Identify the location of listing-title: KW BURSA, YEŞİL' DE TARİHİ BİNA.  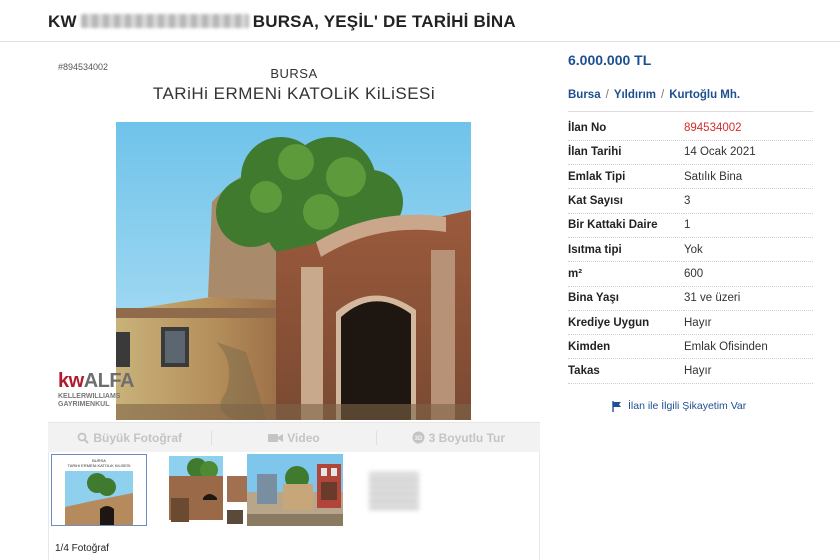
(282, 22).